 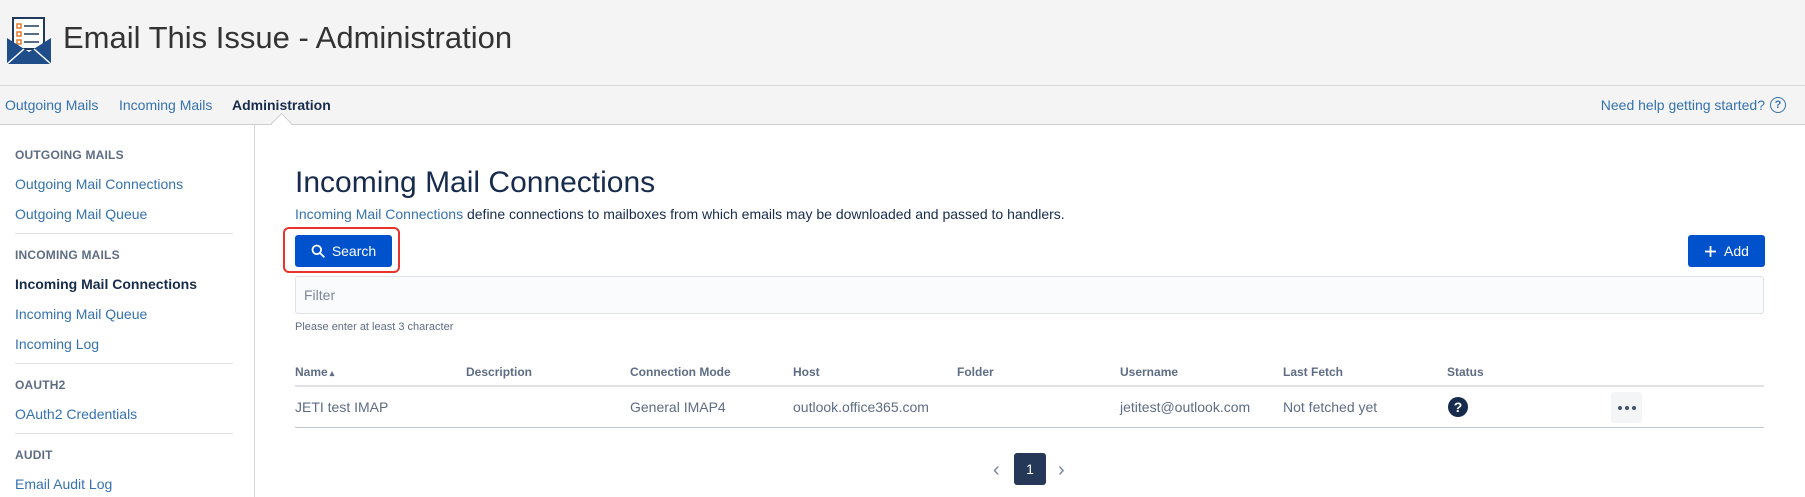 What do you see at coordinates (1029, 386) in the screenshot?
I see `table-header-divider` at bounding box center [1029, 386].